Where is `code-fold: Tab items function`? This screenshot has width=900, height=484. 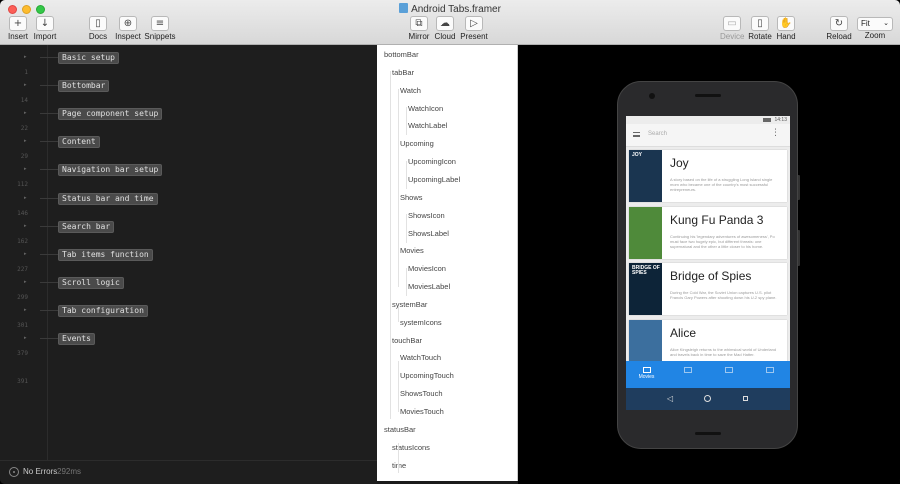 code-fold: Tab items function is located at coordinates (105, 254).